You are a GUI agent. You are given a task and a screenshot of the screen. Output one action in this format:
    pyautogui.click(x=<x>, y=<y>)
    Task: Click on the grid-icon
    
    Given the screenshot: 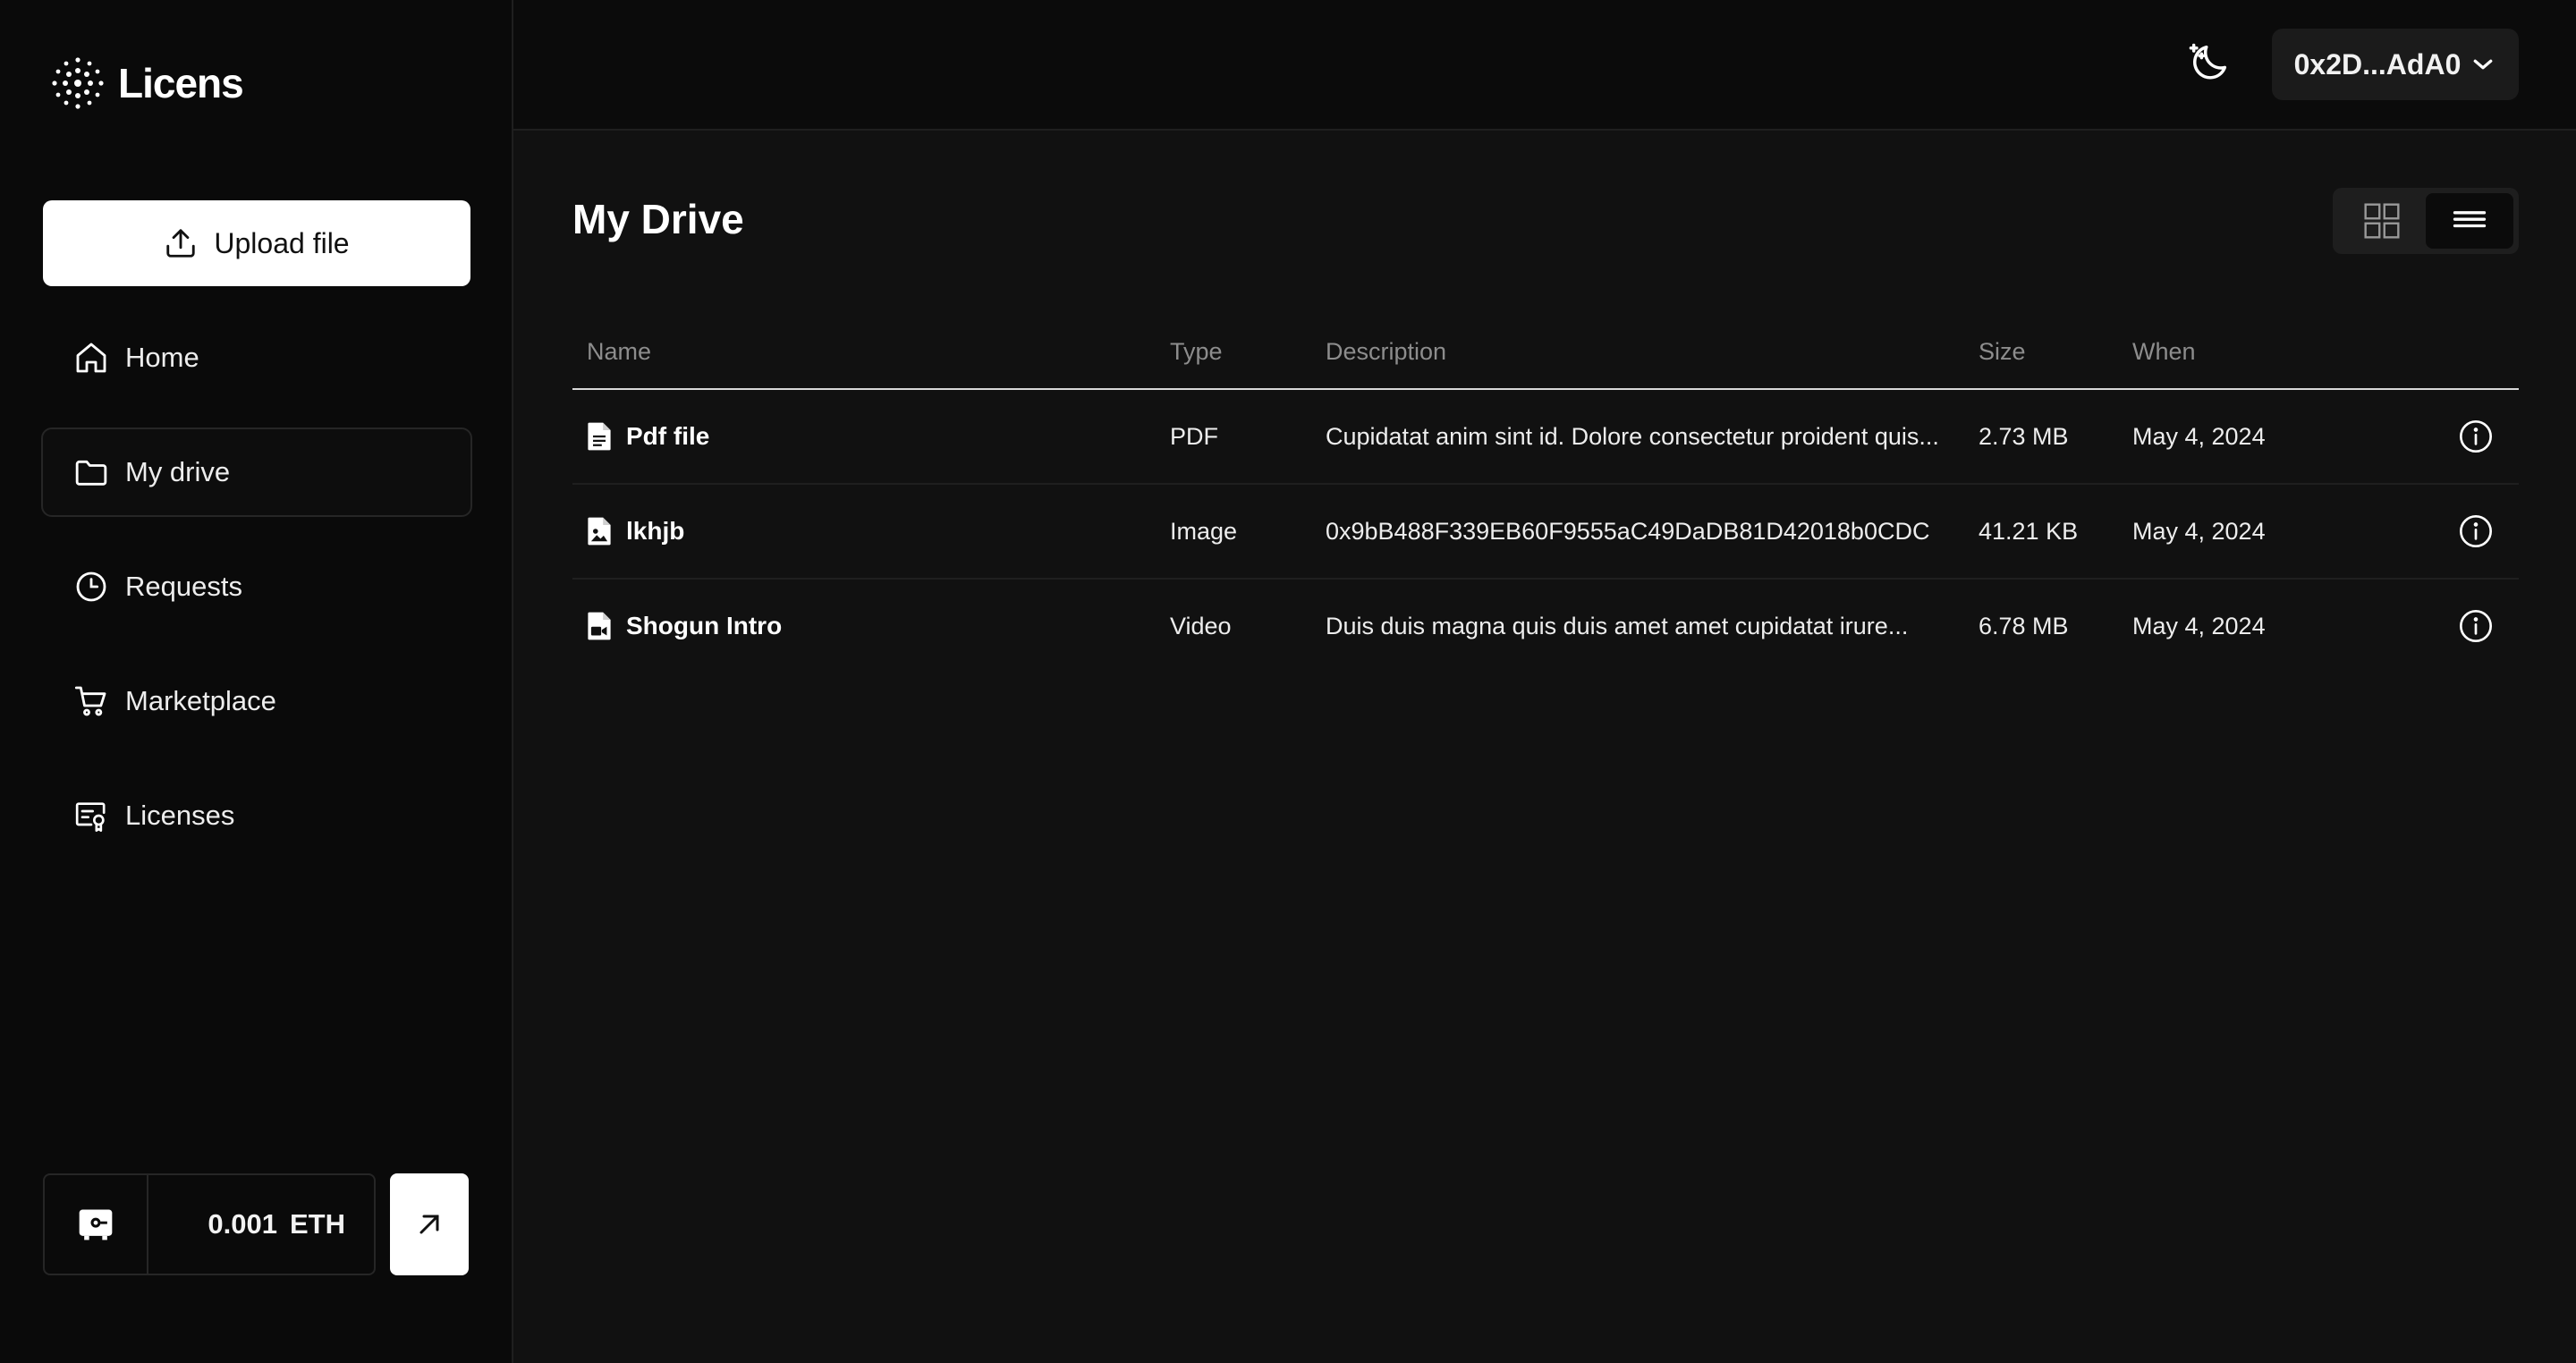 What is the action you would take?
    pyautogui.click(x=2382, y=221)
    